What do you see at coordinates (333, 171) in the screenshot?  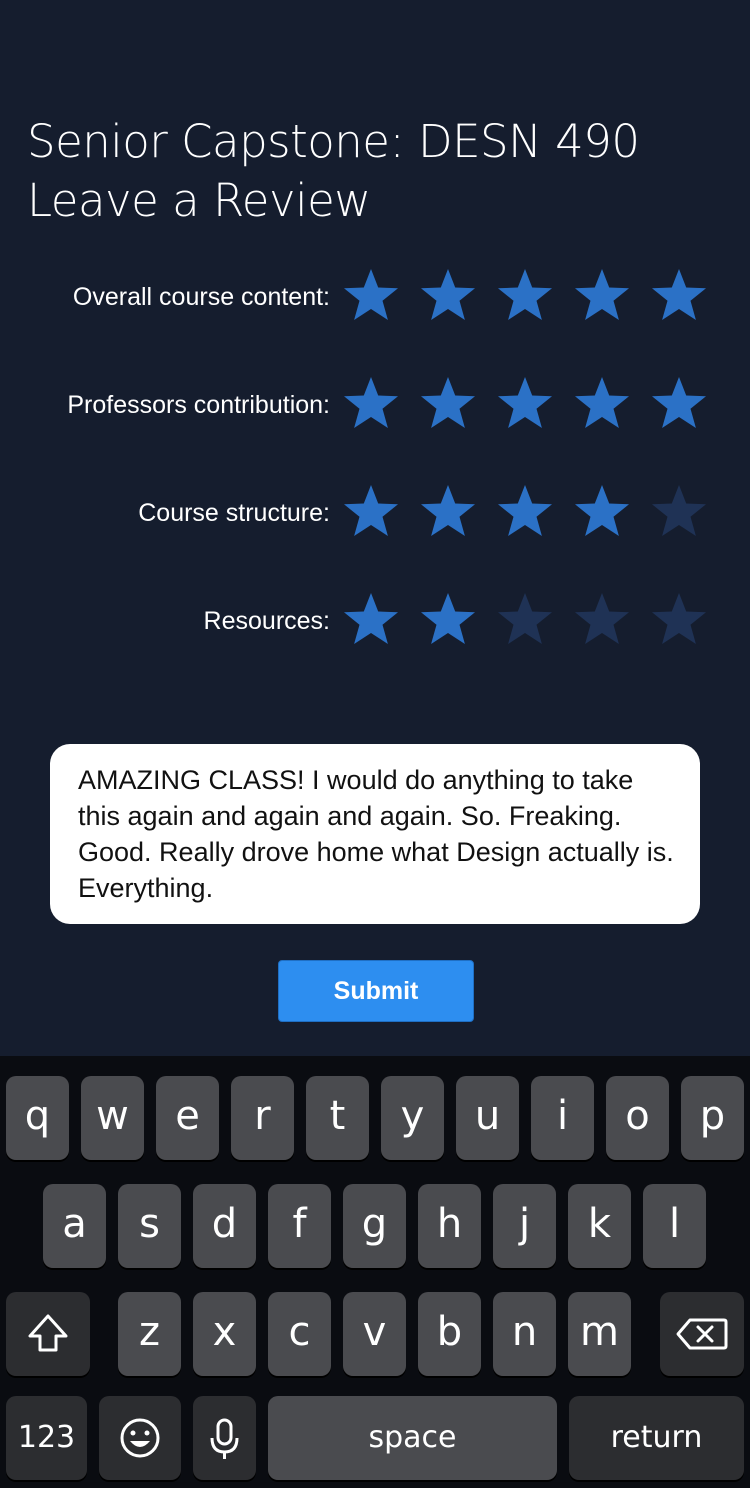 I see `page-header: Senior Capstone: DESN 490 Leave a Review` at bounding box center [333, 171].